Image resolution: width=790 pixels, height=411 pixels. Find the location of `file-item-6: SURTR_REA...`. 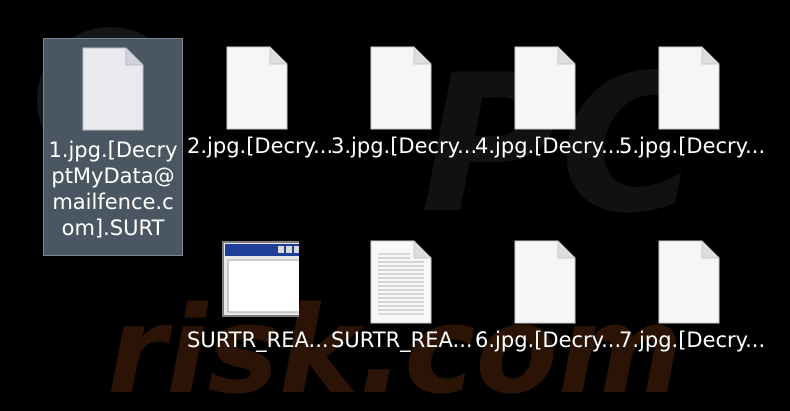

file-item-6: SURTR_REA... is located at coordinates (258, 297).